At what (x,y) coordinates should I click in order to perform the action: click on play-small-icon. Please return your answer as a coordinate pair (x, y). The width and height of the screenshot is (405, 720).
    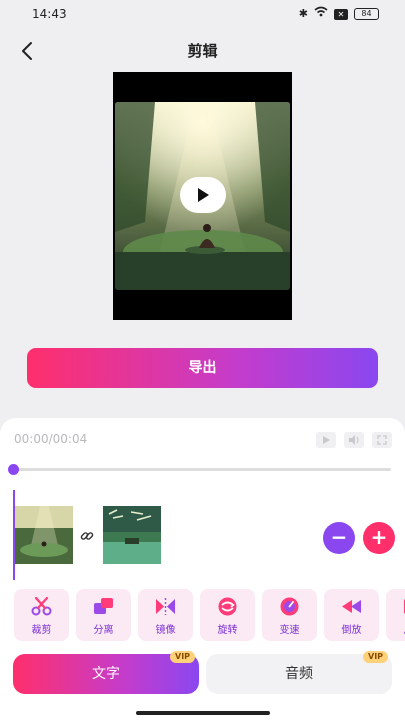
    Looking at the image, I should click on (326, 440).